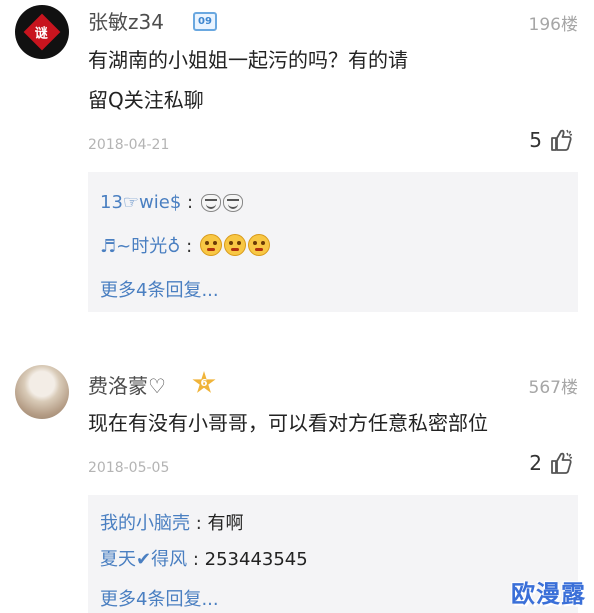  I want to click on comment-date: 2018-05-05, so click(129, 468).